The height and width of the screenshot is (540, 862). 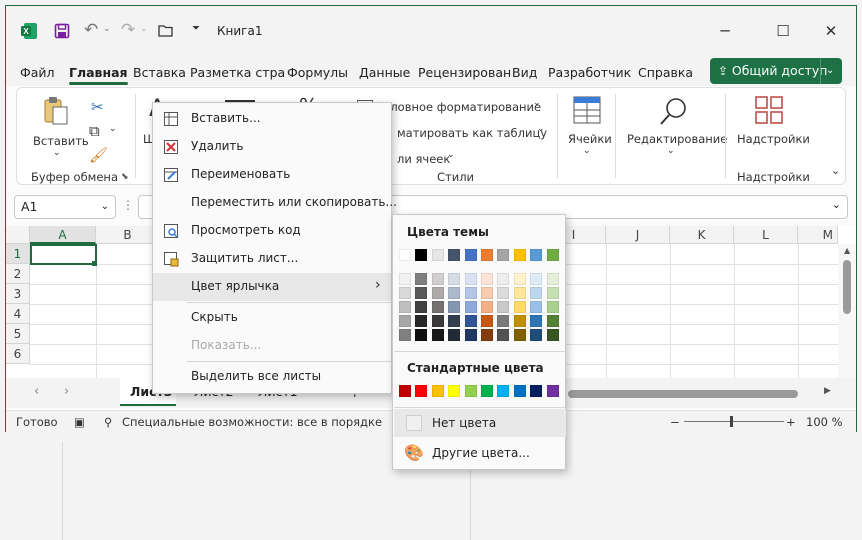 I want to click on paste-label: Вставить, so click(x=61, y=141).